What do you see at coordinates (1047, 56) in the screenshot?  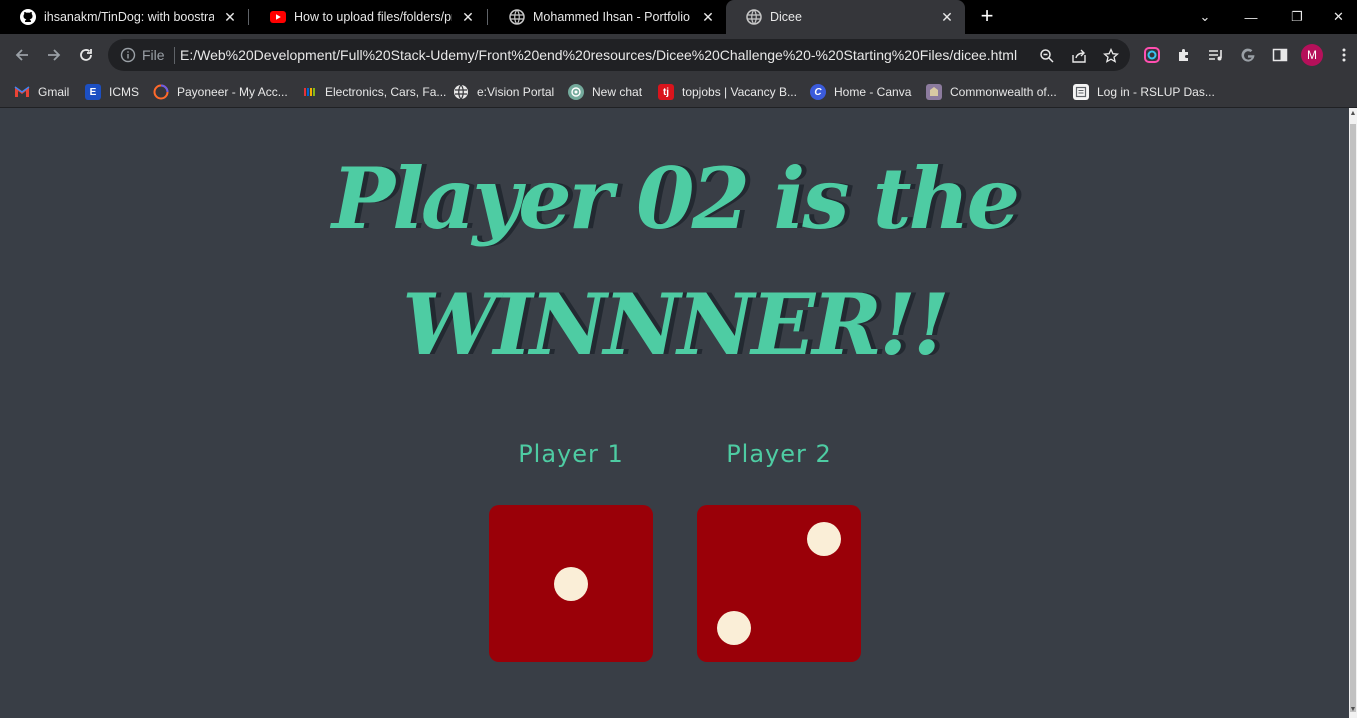 I see `zoom-icon` at bounding box center [1047, 56].